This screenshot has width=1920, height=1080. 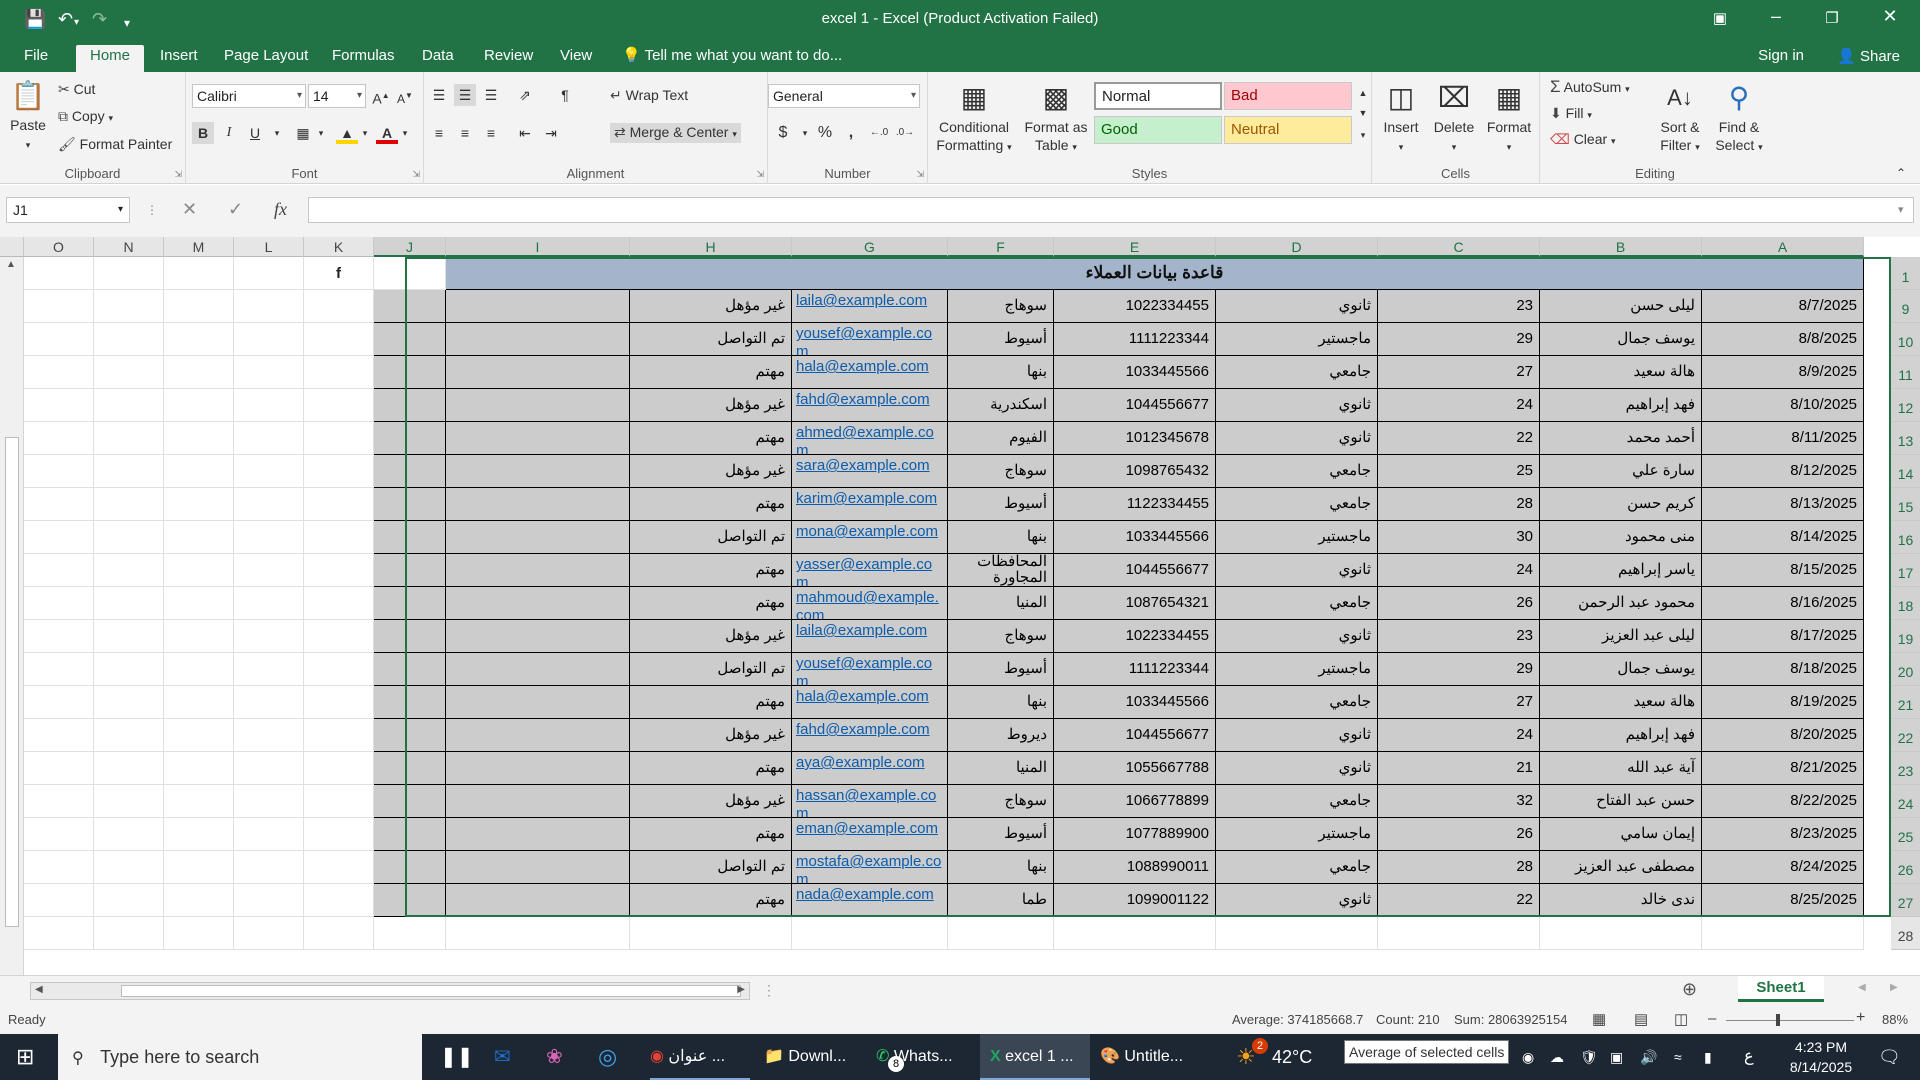 I want to click on insert-cells-button: ◫ Insert ▾, so click(x=1401, y=117).